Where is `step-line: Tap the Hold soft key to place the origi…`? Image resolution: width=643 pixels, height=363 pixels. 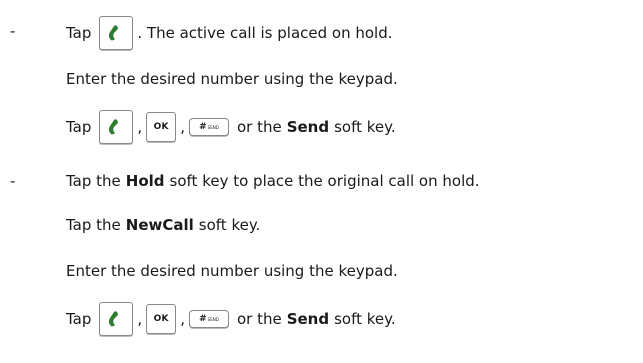
step-line: Tap the Hold soft key to place the origi… is located at coordinates (273, 181).